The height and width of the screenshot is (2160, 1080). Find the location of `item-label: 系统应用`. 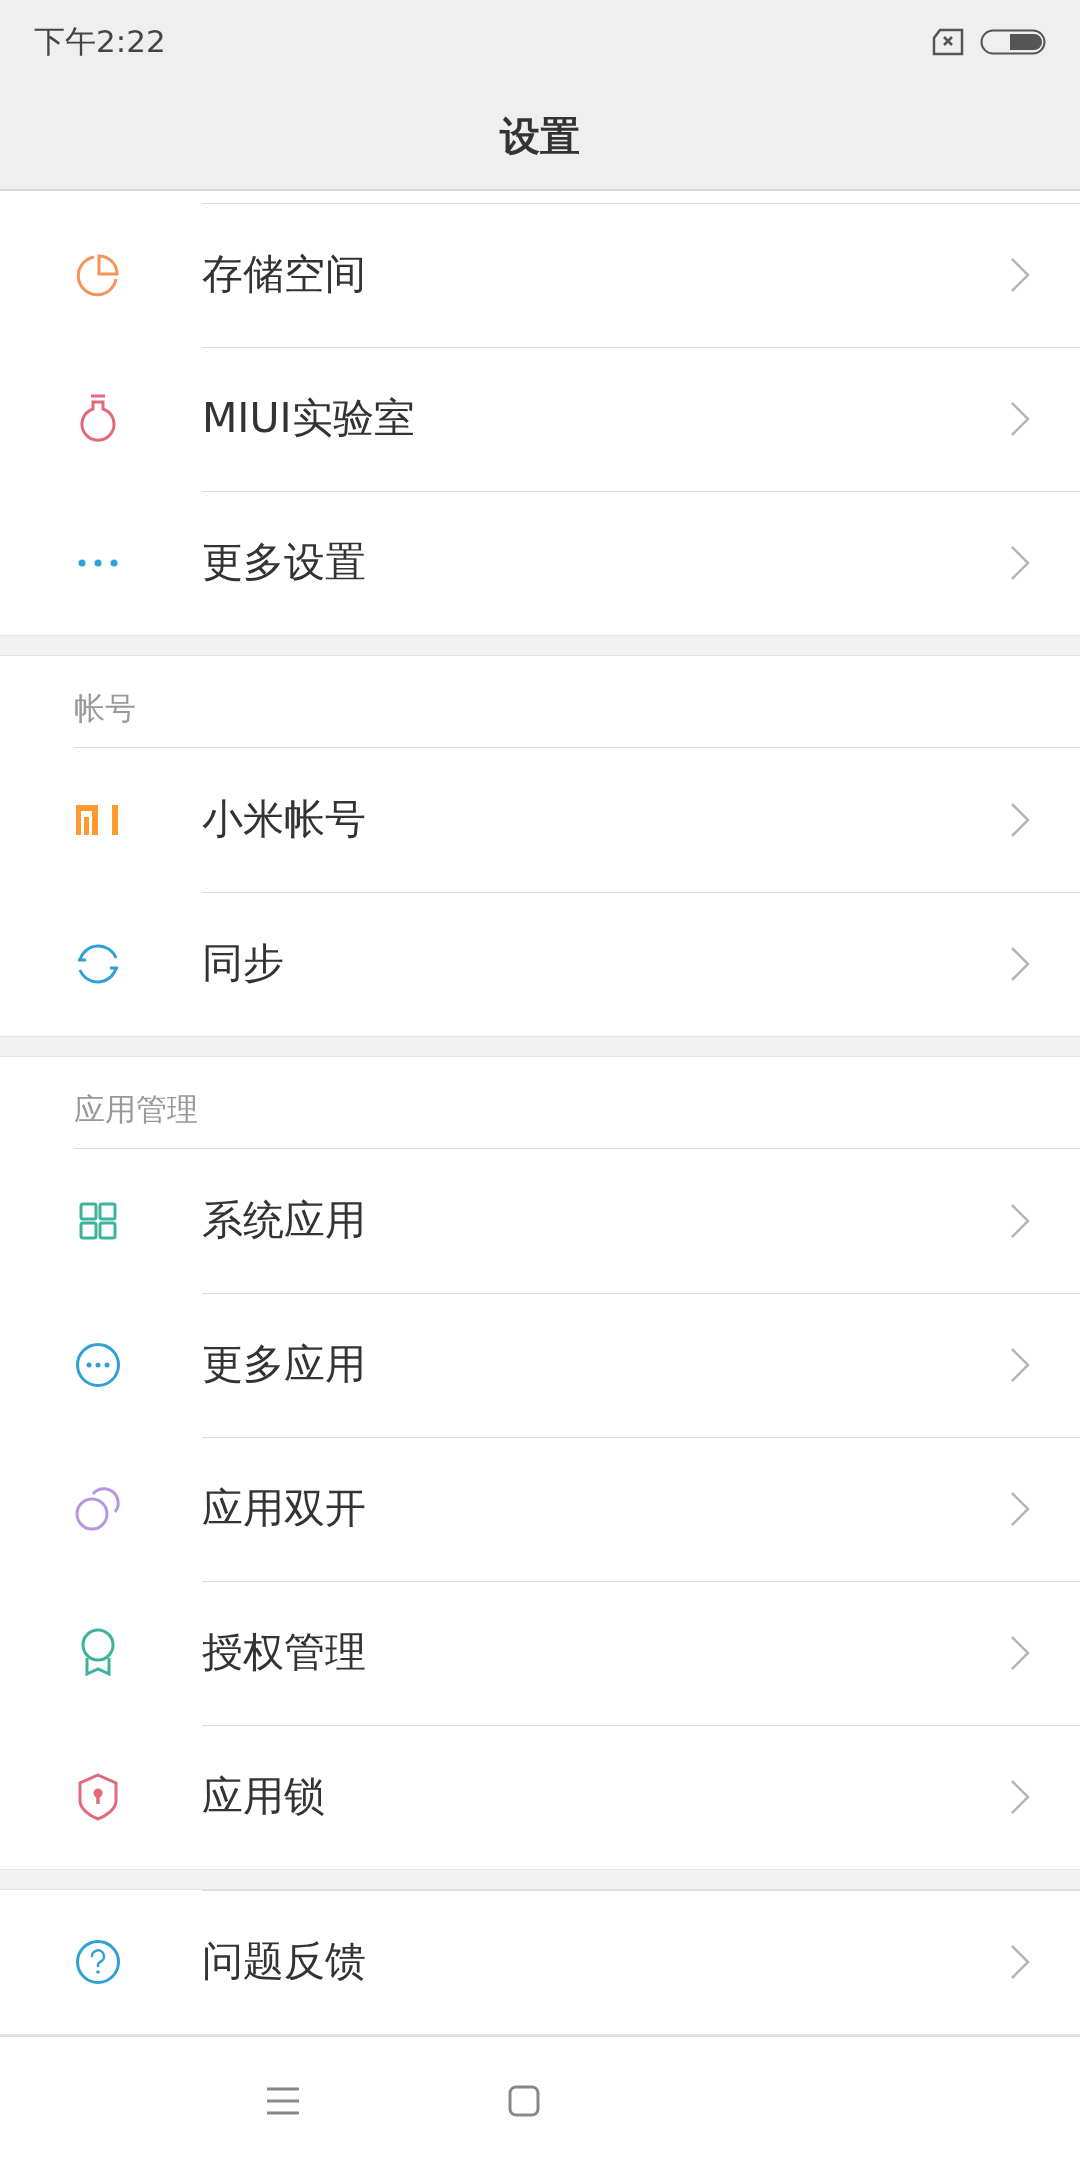

item-label: 系统应用 is located at coordinates (284, 1221).